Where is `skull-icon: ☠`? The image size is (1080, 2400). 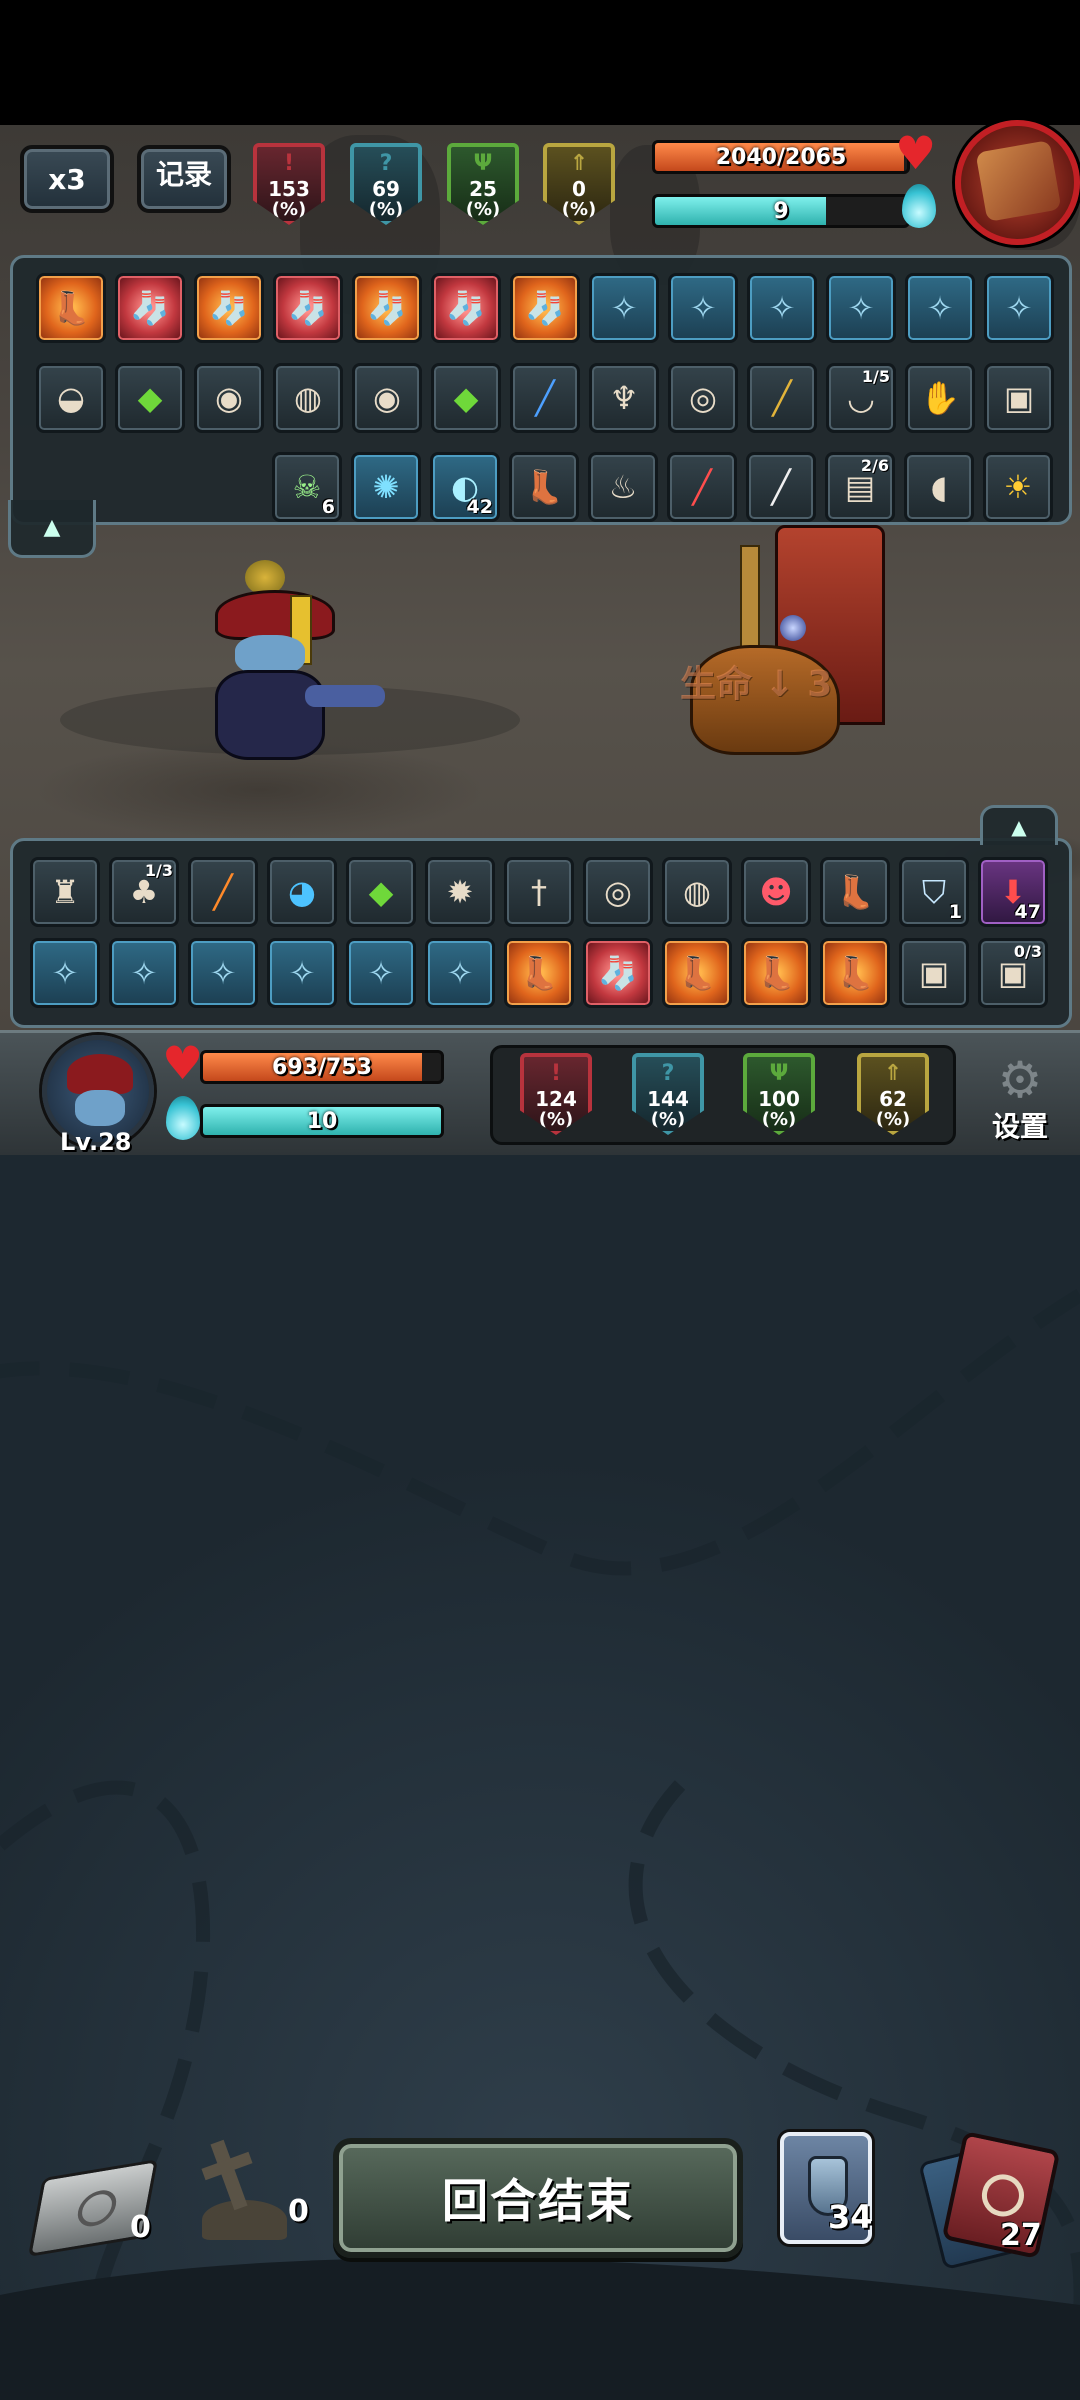 skull-icon: ☠ is located at coordinates (307, 487).